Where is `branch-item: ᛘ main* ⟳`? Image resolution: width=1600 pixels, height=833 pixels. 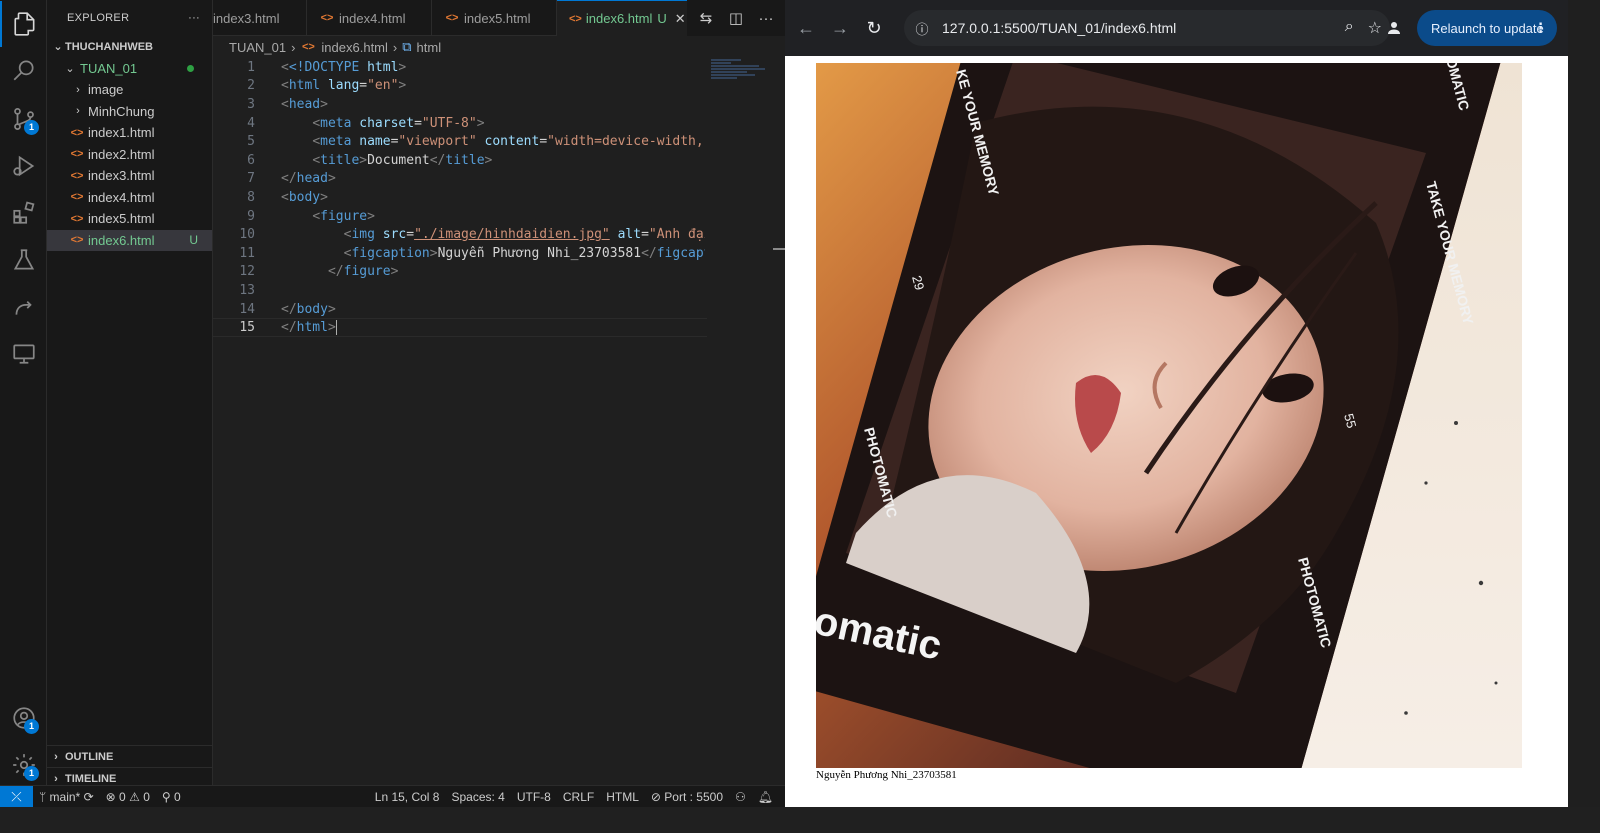 branch-item: ᛘ main* ⟳ is located at coordinates (66, 797).